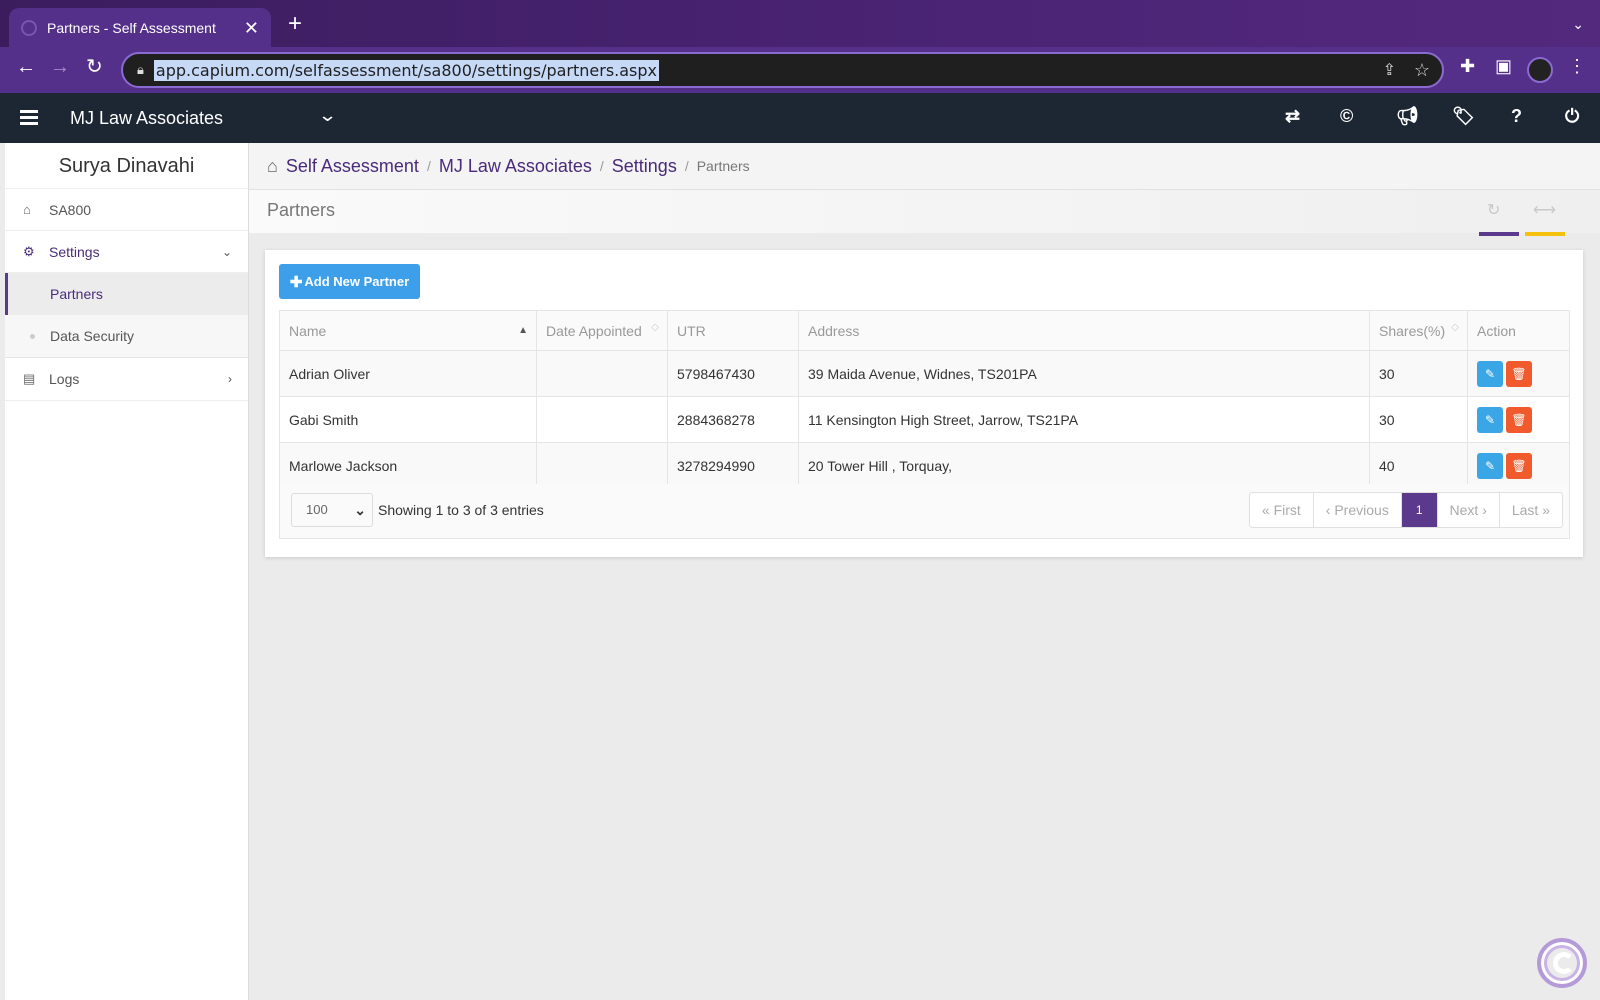  I want to click on column-header-date-appointed: Date Appointed ◇, so click(602, 330).